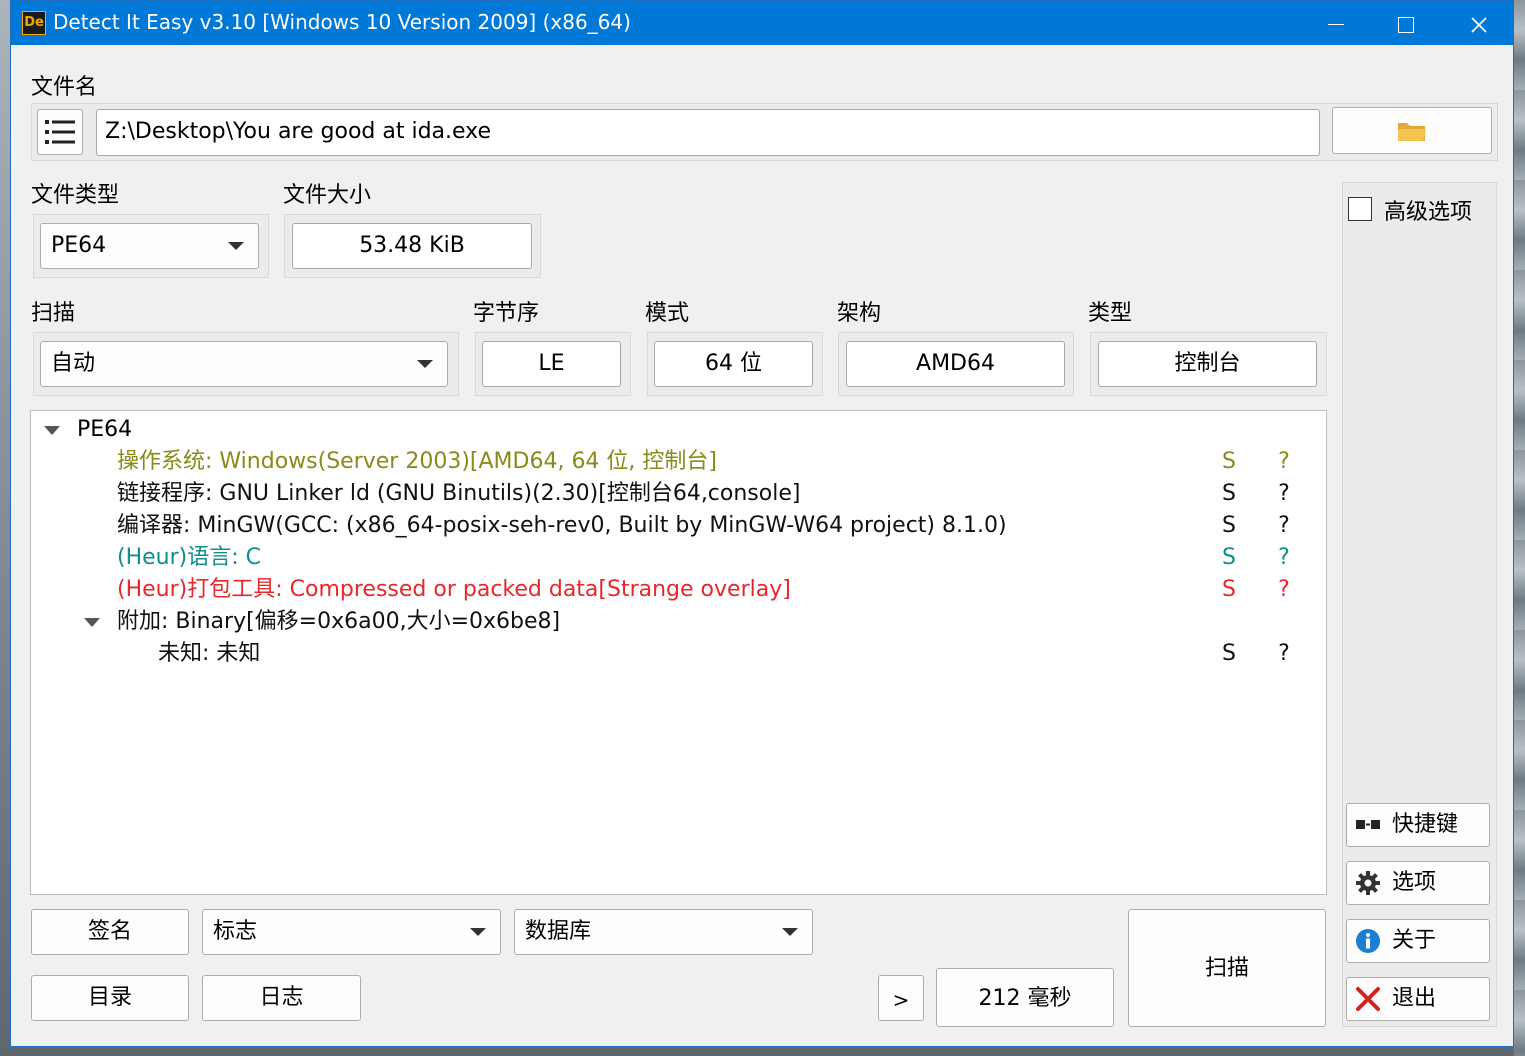 Image resolution: width=1525 pixels, height=1056 pixels. Describe the element at coordinates (34, 23) in the screenshot. I see `app-logo-icon: De` at that location.